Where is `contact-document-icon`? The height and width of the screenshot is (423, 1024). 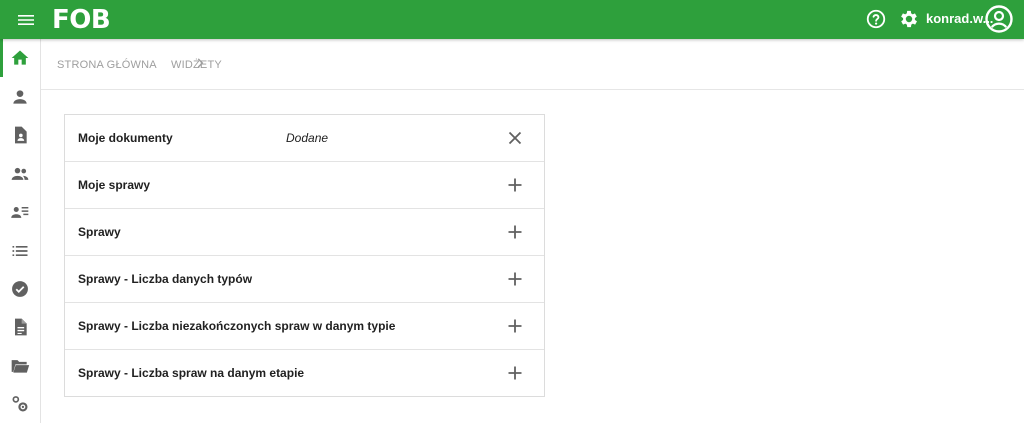 contact-document-icon is located at coordinates (21, 135).